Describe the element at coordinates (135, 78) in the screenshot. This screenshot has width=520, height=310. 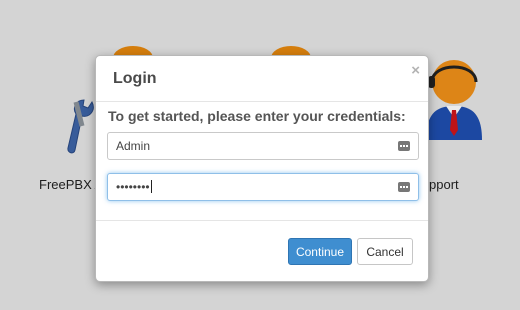
I see `dialog-title: Login` at that location.